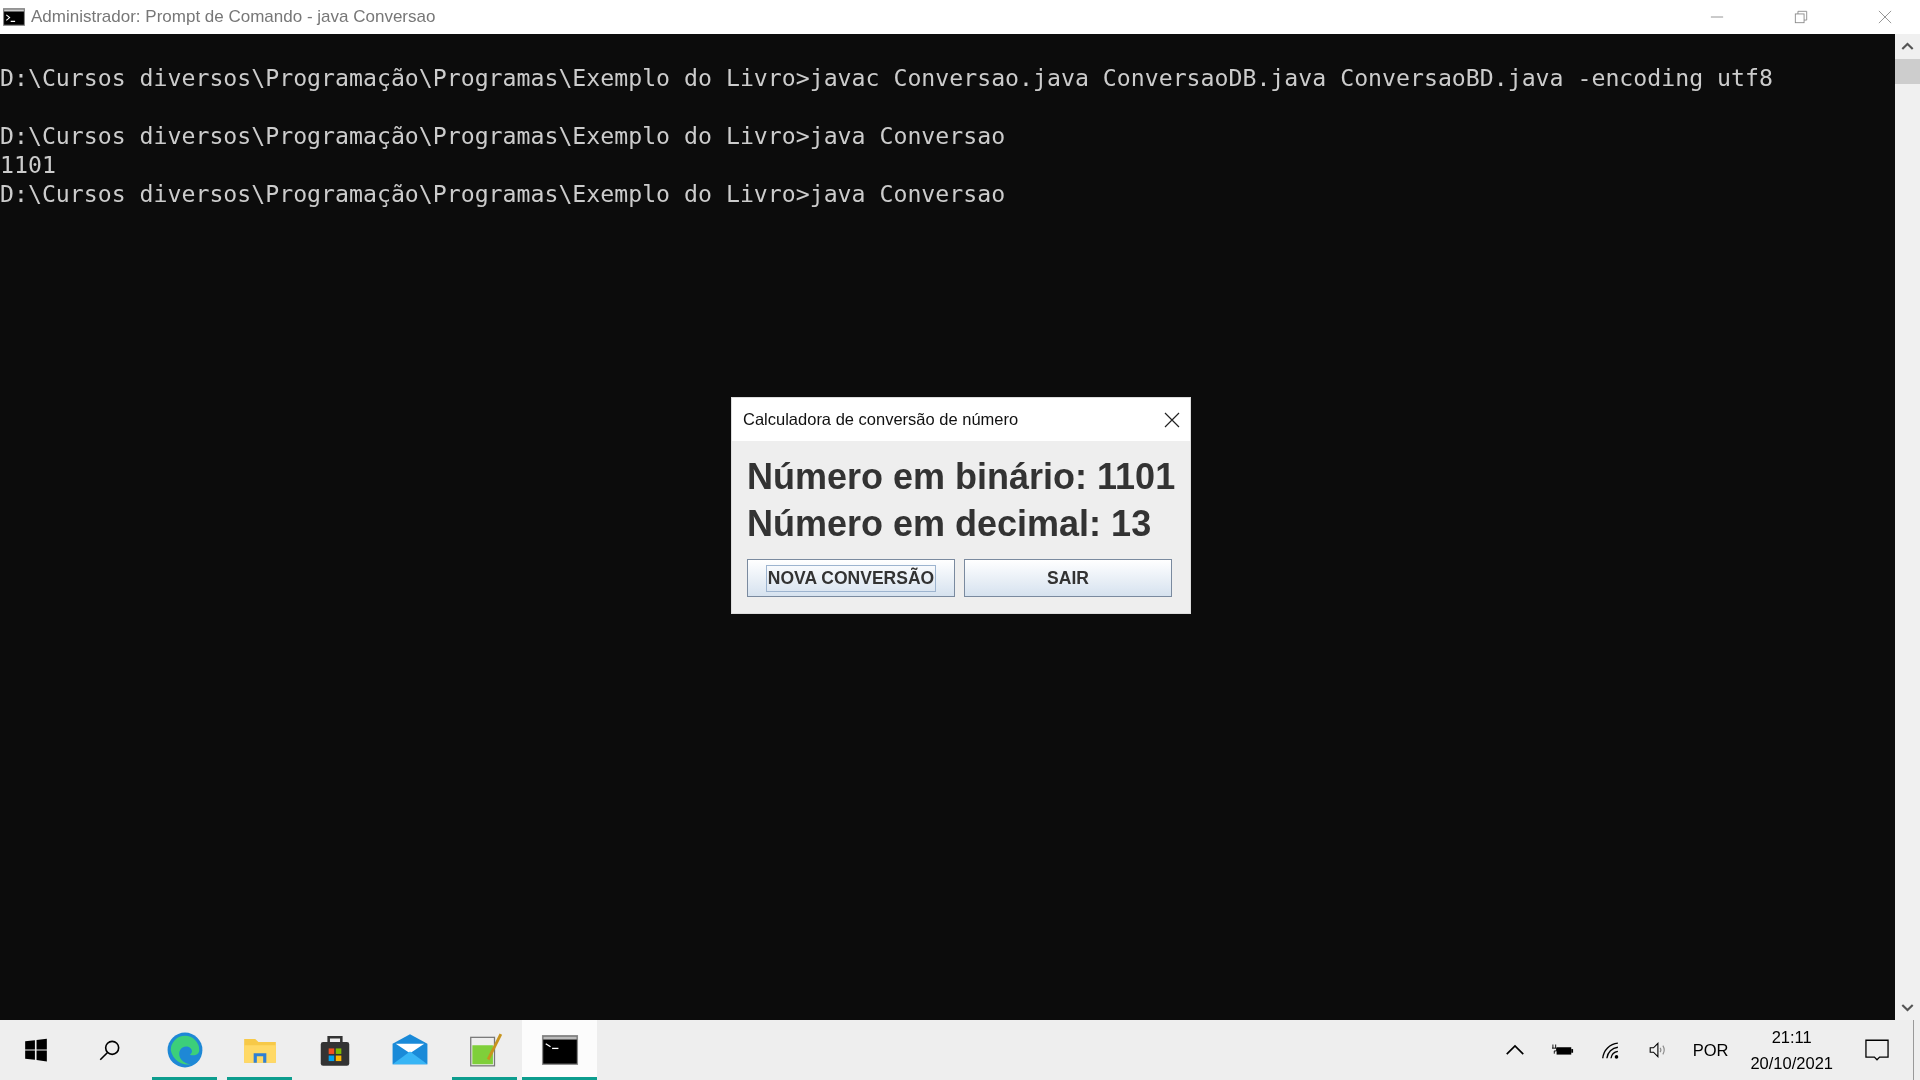 This screenshot has width=1920, height=1080. Describe the element at coordinates (851, 578) in the screenshot. I see `dialog-button: NOVA CONVERSÃO` at that location.